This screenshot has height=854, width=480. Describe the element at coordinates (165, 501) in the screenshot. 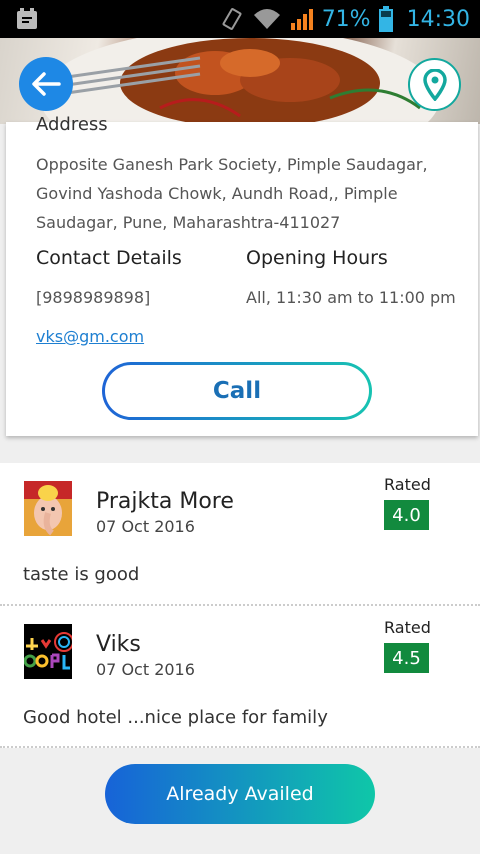

I see `reviewer-name: Prajkta More` at that location.